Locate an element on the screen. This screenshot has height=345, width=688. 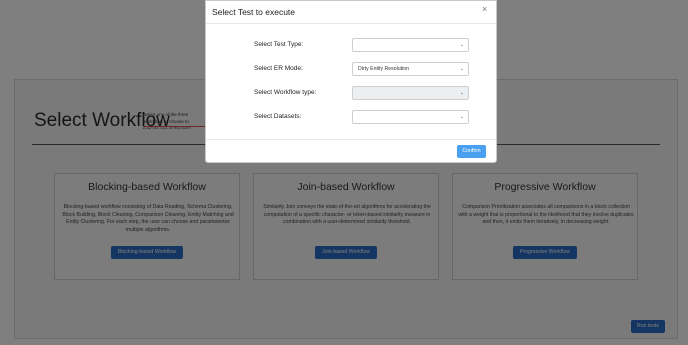
test-type-label: Select Test Type: is located at coordinates (279, 44).